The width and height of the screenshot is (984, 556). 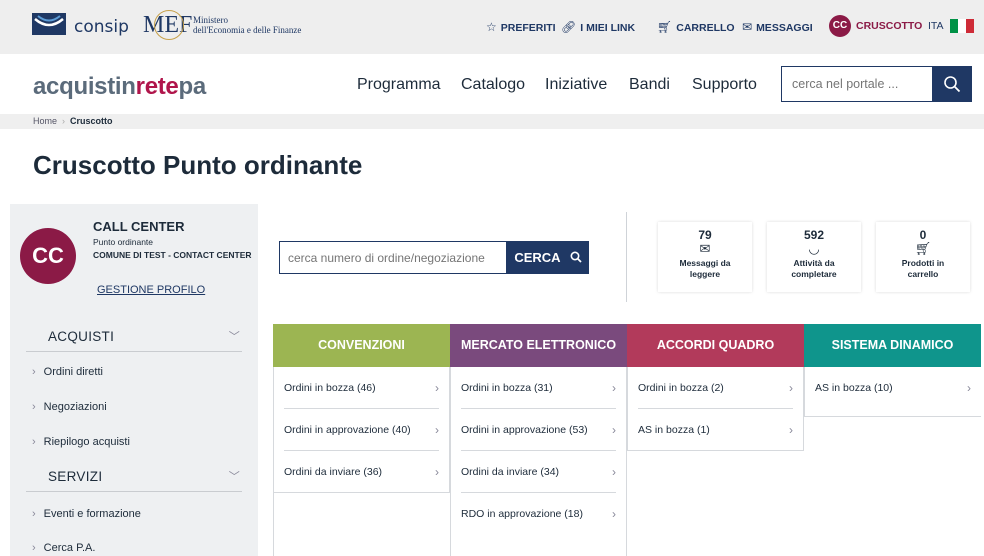 What do you see at coordinates (123, 242) in the screenshot?
I see `profile-role: Punto ordinante` at bounding box center [123, 242].